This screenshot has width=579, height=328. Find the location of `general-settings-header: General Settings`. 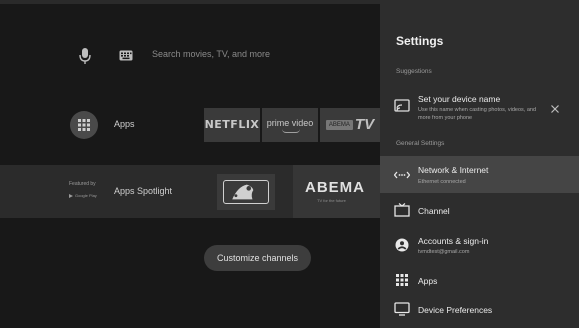

general-settings-header: General Settings is located at coordinates (420, 143).